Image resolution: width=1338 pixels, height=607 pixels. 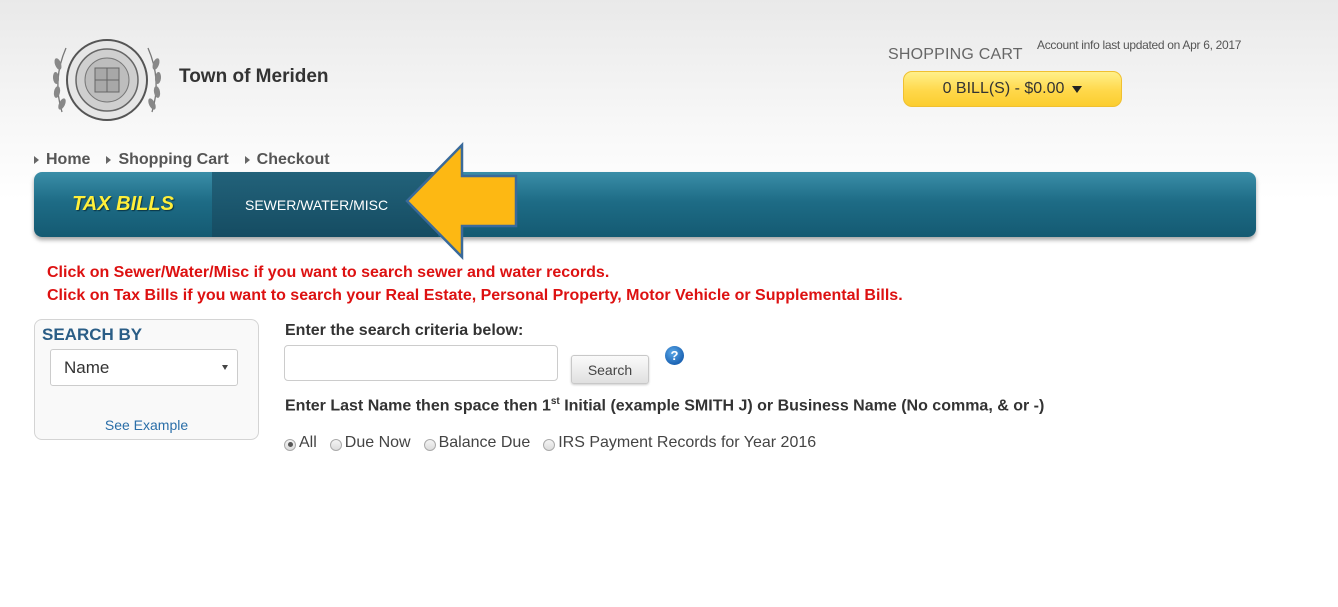 What do you see at coordinates (254, 76) in the screenshot?
I see `town-name: Town of Meriden` at bounding box center [254, 76].